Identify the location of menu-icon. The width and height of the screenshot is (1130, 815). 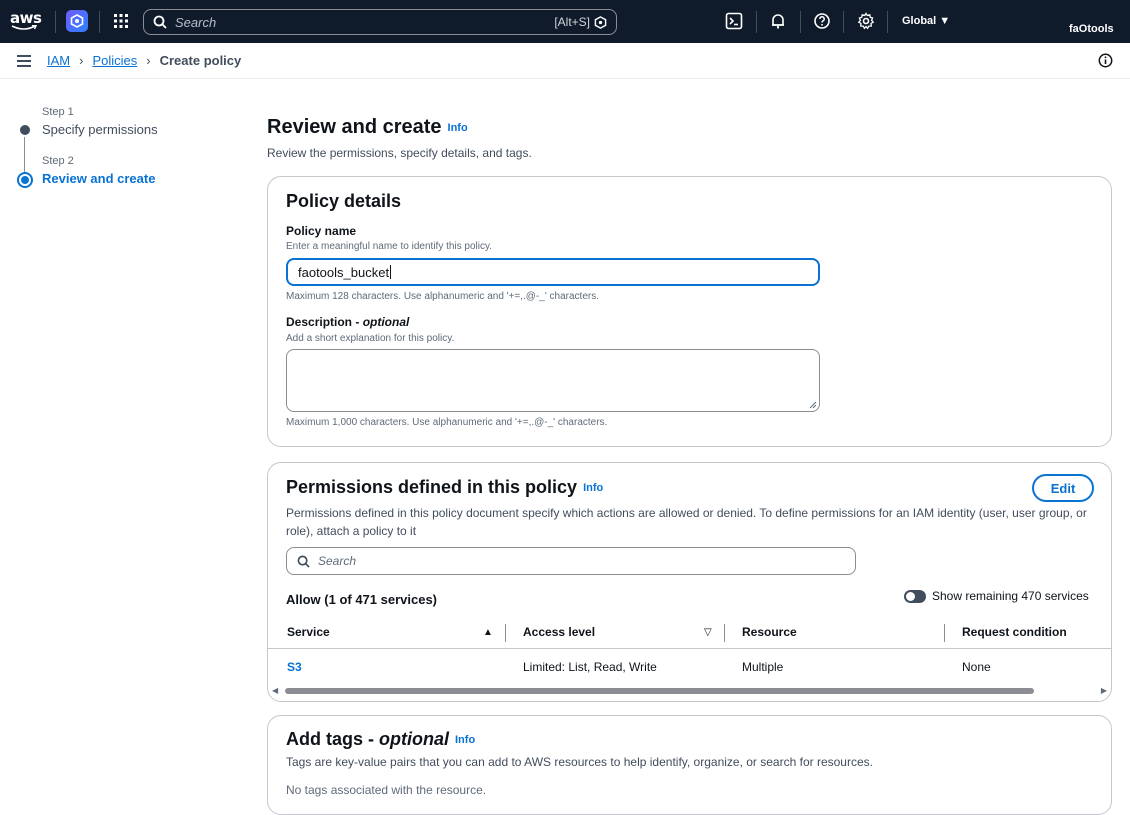
(24, 61).